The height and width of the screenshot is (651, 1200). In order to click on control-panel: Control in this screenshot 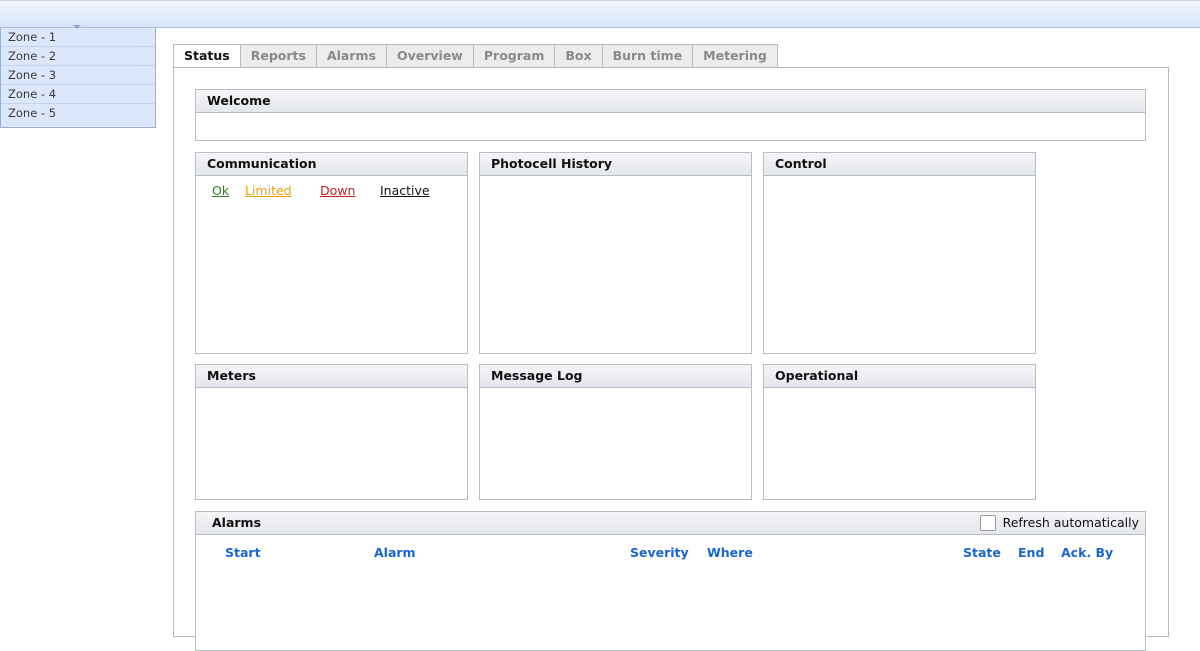, I will do `click(899, 253)`.